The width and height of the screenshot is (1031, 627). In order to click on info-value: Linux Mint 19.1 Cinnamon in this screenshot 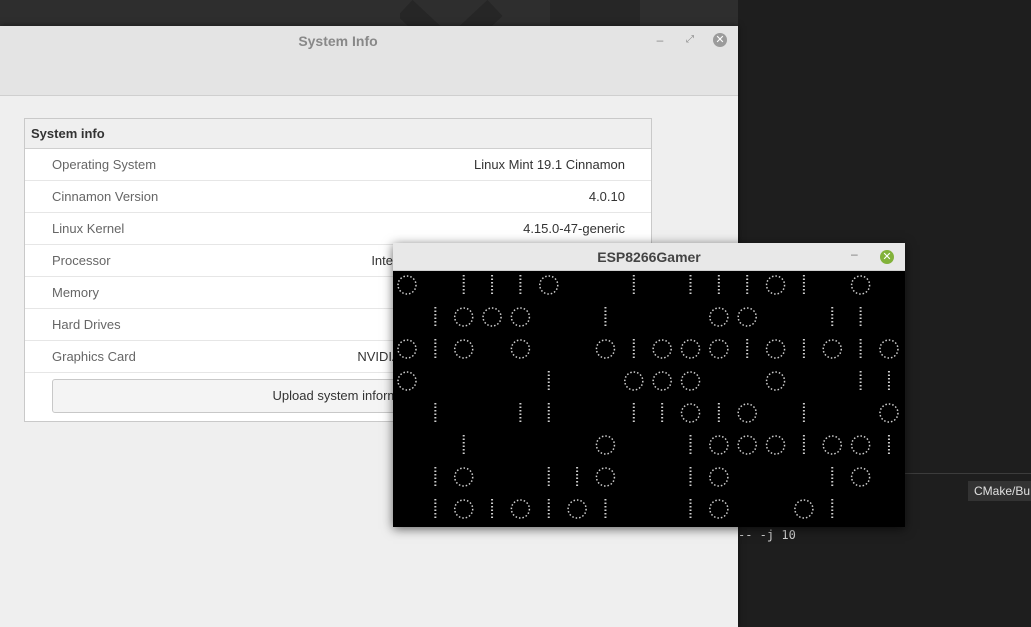, I will do `click(549, 164)`.